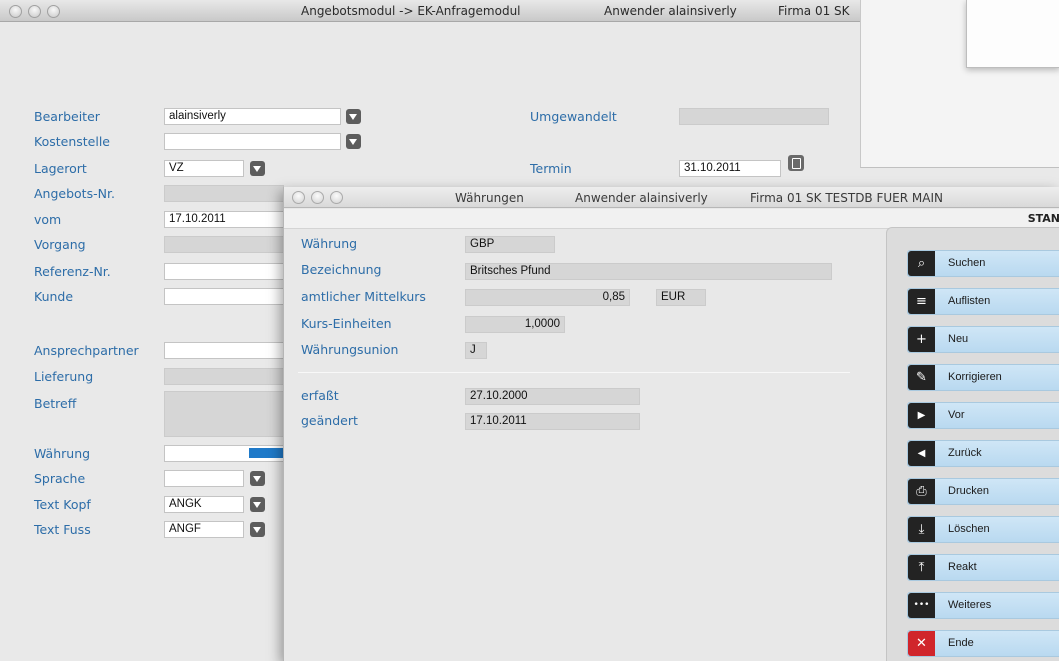 The height and width of the screenshot is (661, 1059). Describe the element at coordinates (224, 296) in the screenshot. I see `kunde-field` at that location.